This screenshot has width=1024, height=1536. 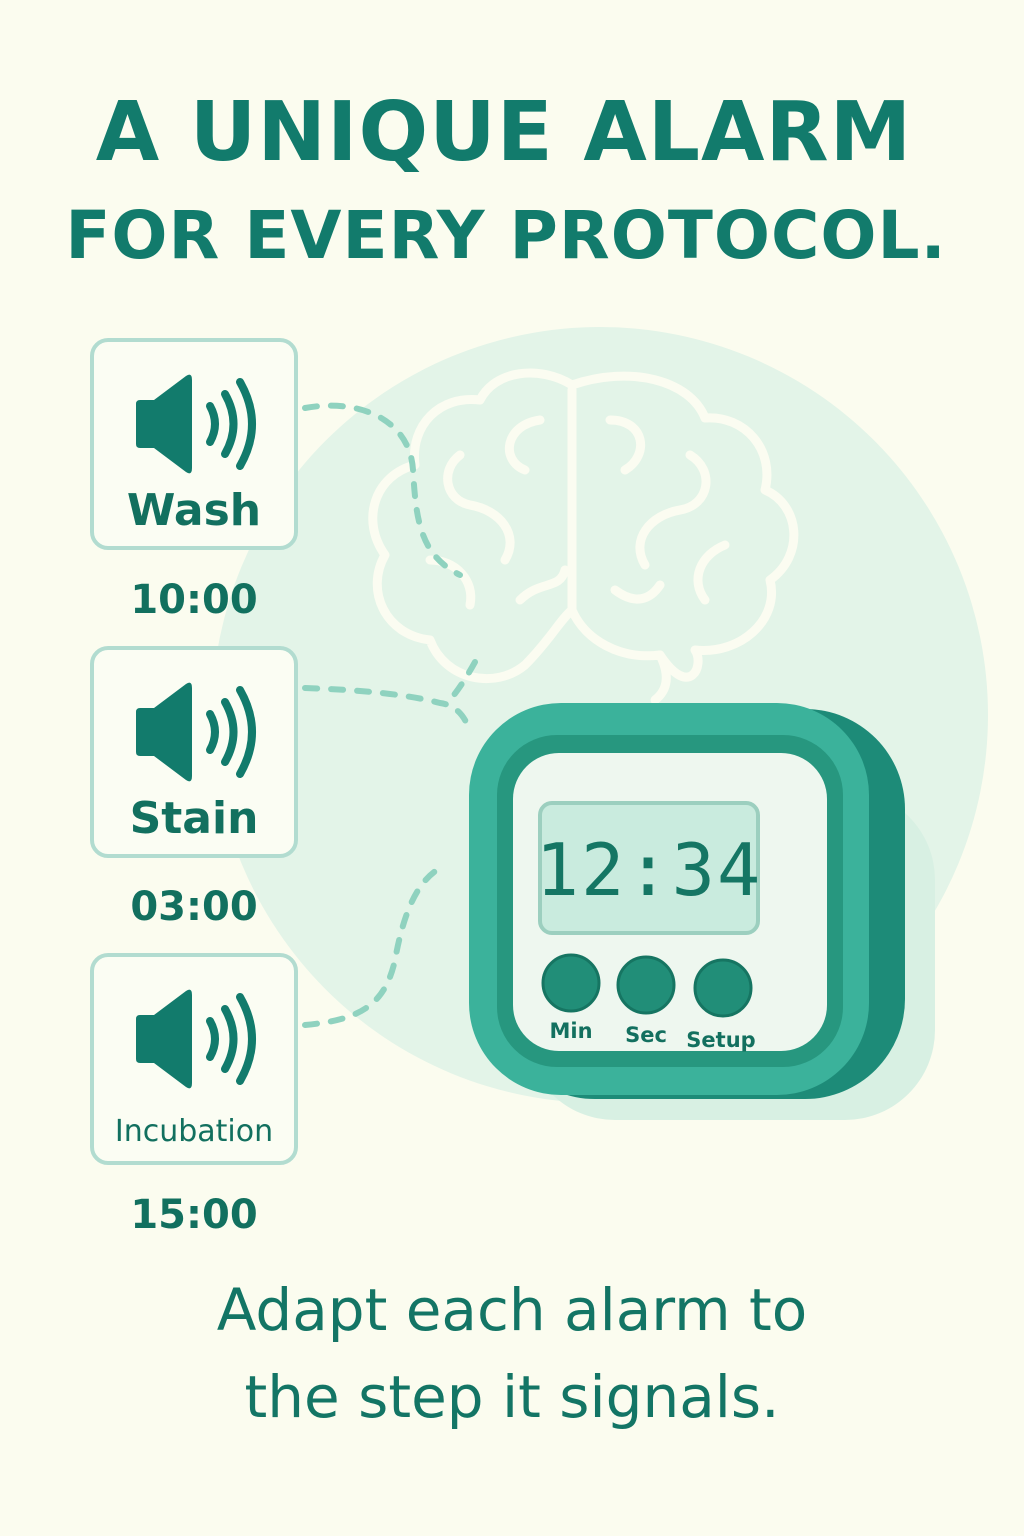 What do you see at coordinates (194, 818) in the screenshot?
I see `alarm-label: Stain` at bounding box center [194, 818].